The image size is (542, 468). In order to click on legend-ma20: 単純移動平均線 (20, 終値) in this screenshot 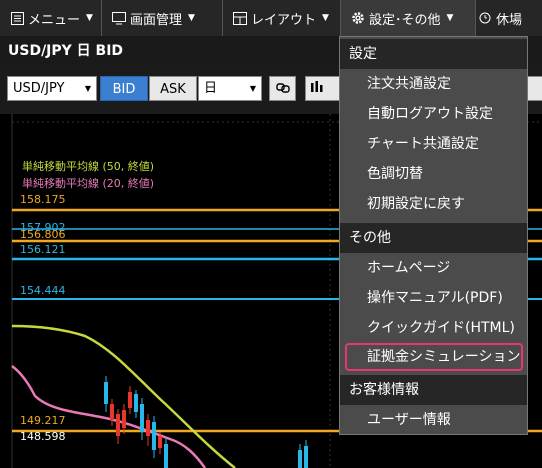, I will do `click(88, 183)`.